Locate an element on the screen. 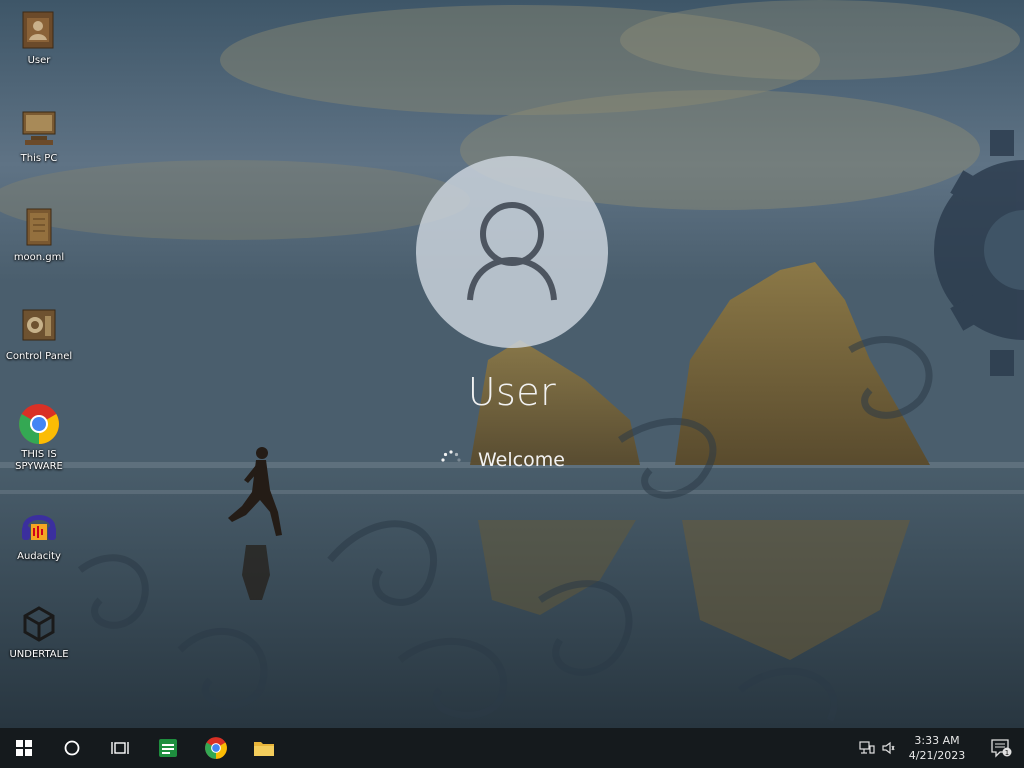 The image size is (1024, 768). clock-date: 4/21/2023 is located at coordinates (937, 755).